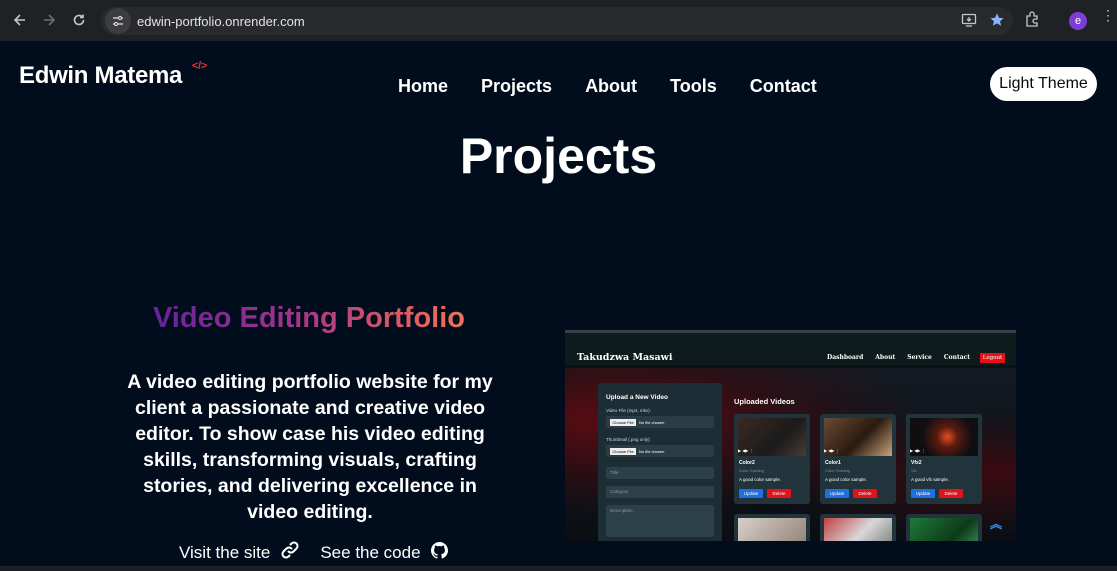 The height and width of the screenshot is (571, 1117). Describe the element at coordinates (969, 22) in the screenshot. I see `install-app-icon` at that location.